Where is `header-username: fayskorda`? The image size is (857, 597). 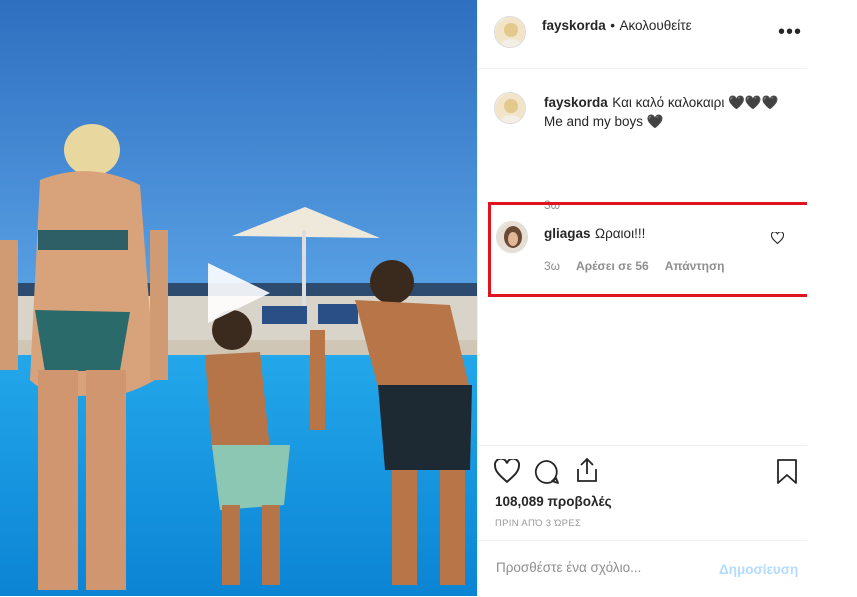
header-username: fayskorda is located at coordinates (574, 25).